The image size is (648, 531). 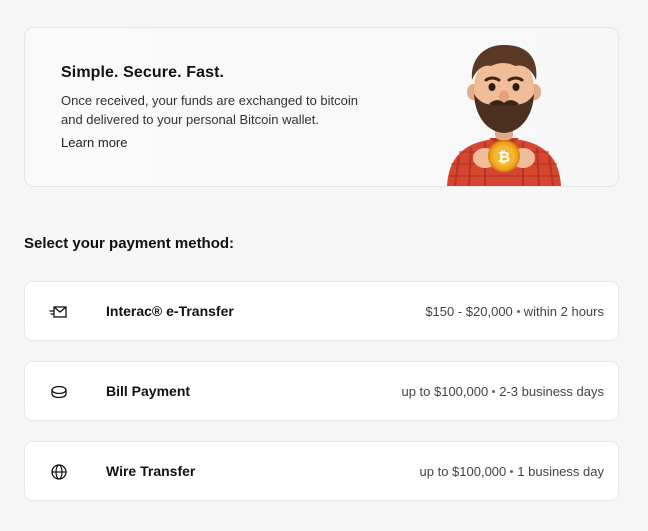 I want to click on hero-title: Simple. Secure. Fast., so click(x=143, y=72).